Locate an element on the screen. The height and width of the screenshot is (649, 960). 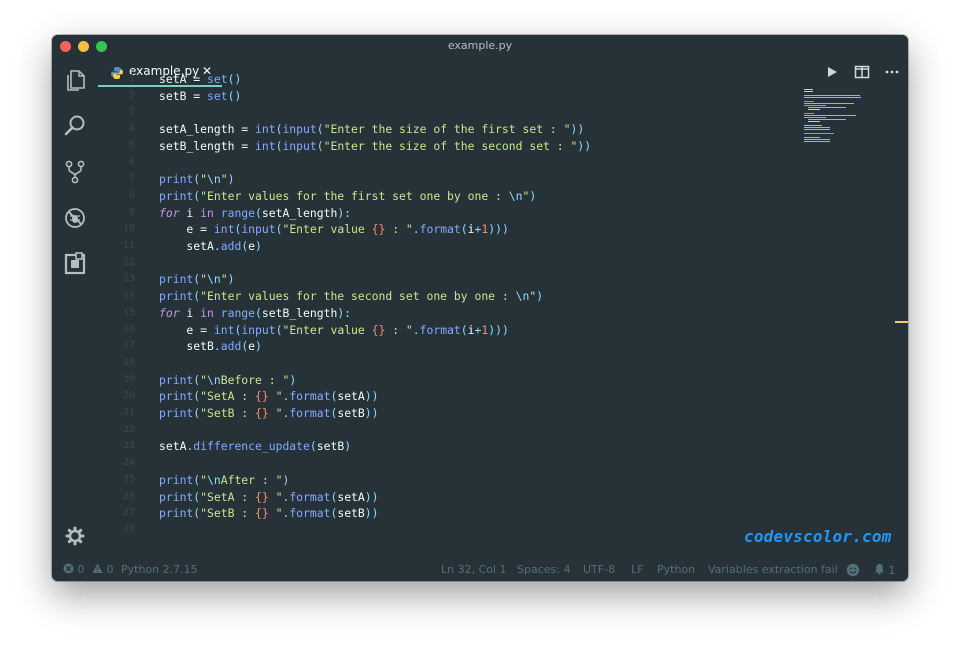
line-number: 19 is located at coordinates (128, 379).